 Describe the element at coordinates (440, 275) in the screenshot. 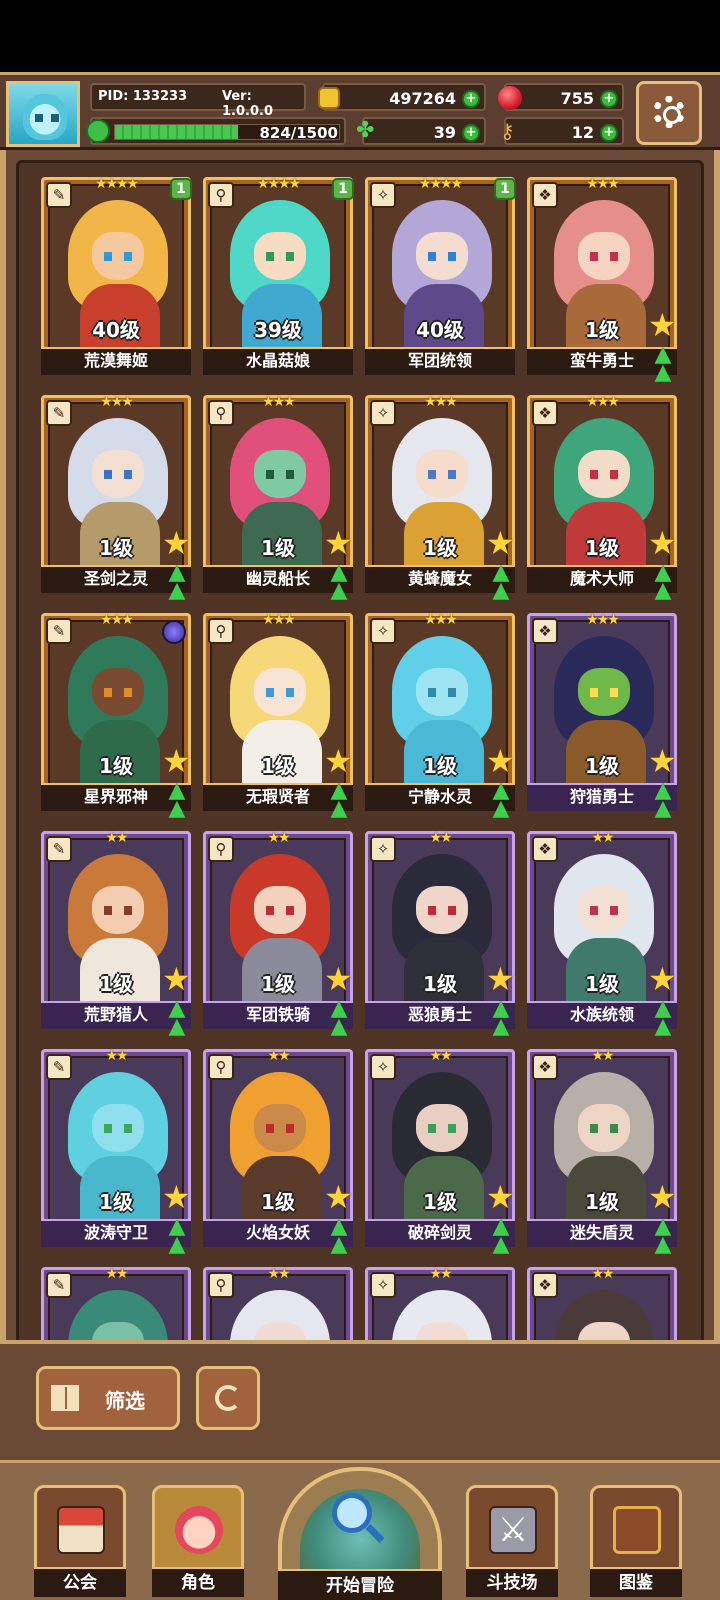

I see `character-card: ✧ ★★★★ 1 40级 军团统领` at that location.